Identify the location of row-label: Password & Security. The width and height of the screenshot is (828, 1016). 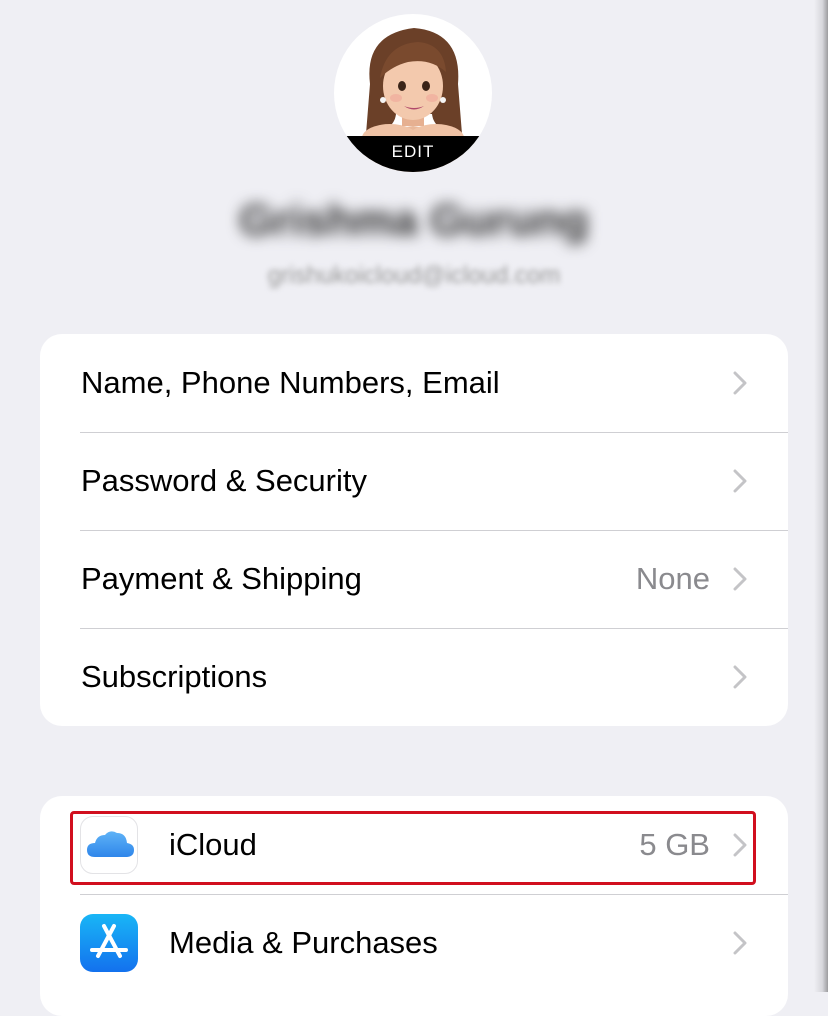
(224, 480).